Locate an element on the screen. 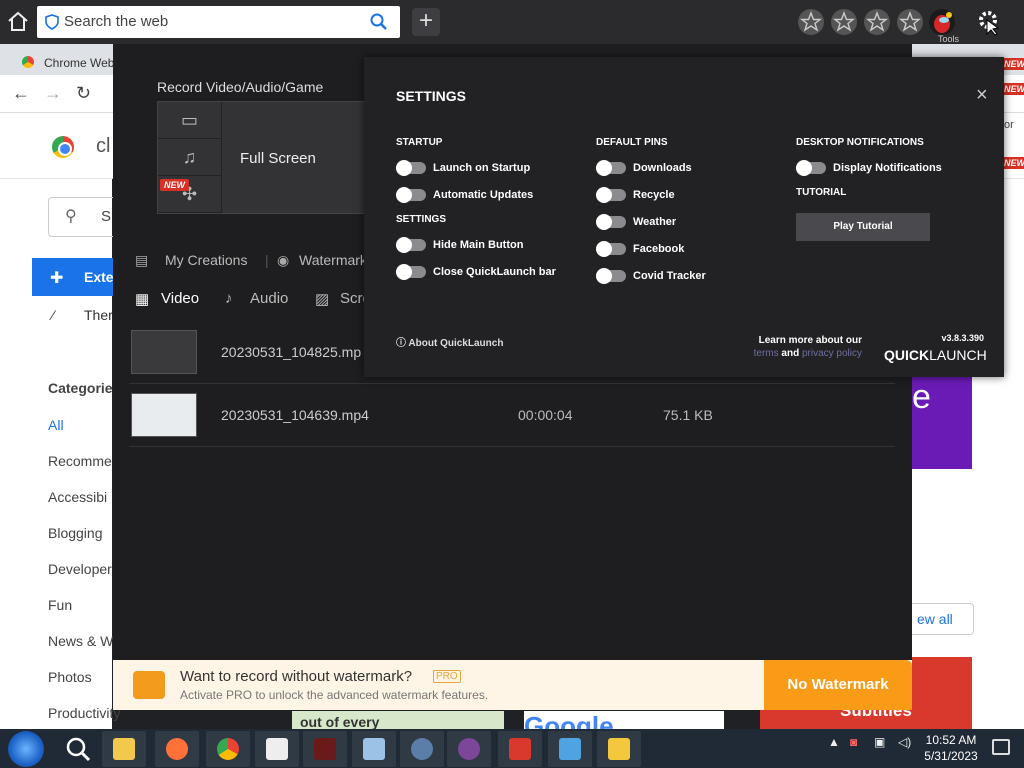 This screenshot has width=1024, height=768. tab-audio: Audio is located at coordinates (269, 298).